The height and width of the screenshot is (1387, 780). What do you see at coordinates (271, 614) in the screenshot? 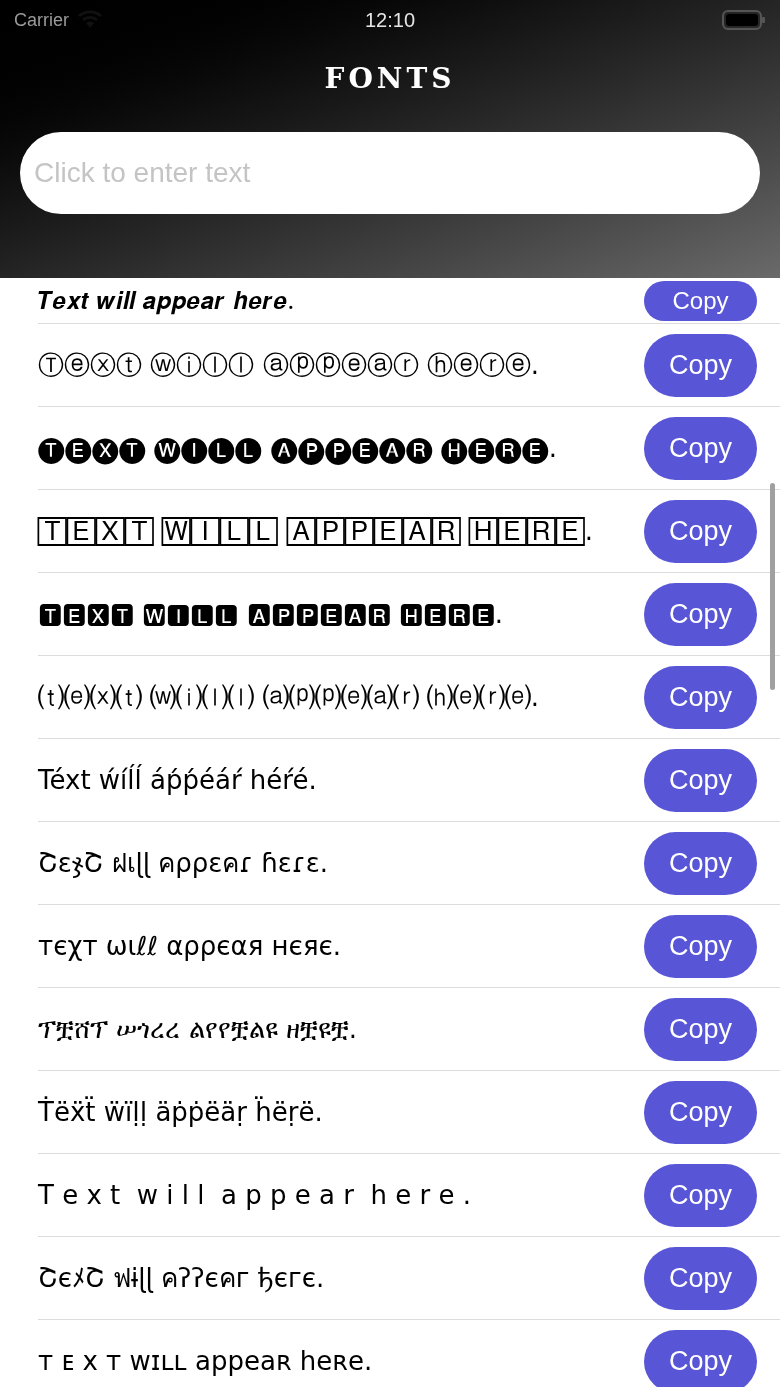
I see `styled-text-sample: 🆃🅴🆇🆃 🆆🅸🅻🅻 🅰🅿🅿🅴🅰🆁 🅷🅴🆁🅴.` at bounding box center [271, 614].